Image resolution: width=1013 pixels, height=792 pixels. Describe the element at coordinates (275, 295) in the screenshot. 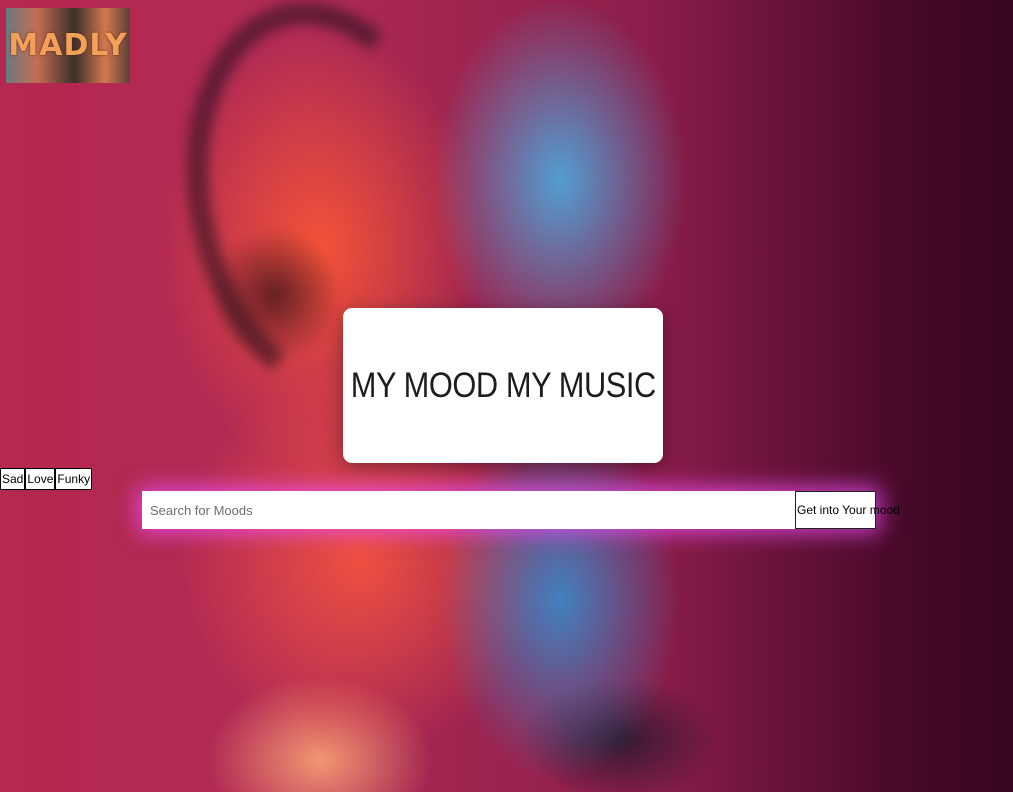

I see `earcup-graphic` at that location.